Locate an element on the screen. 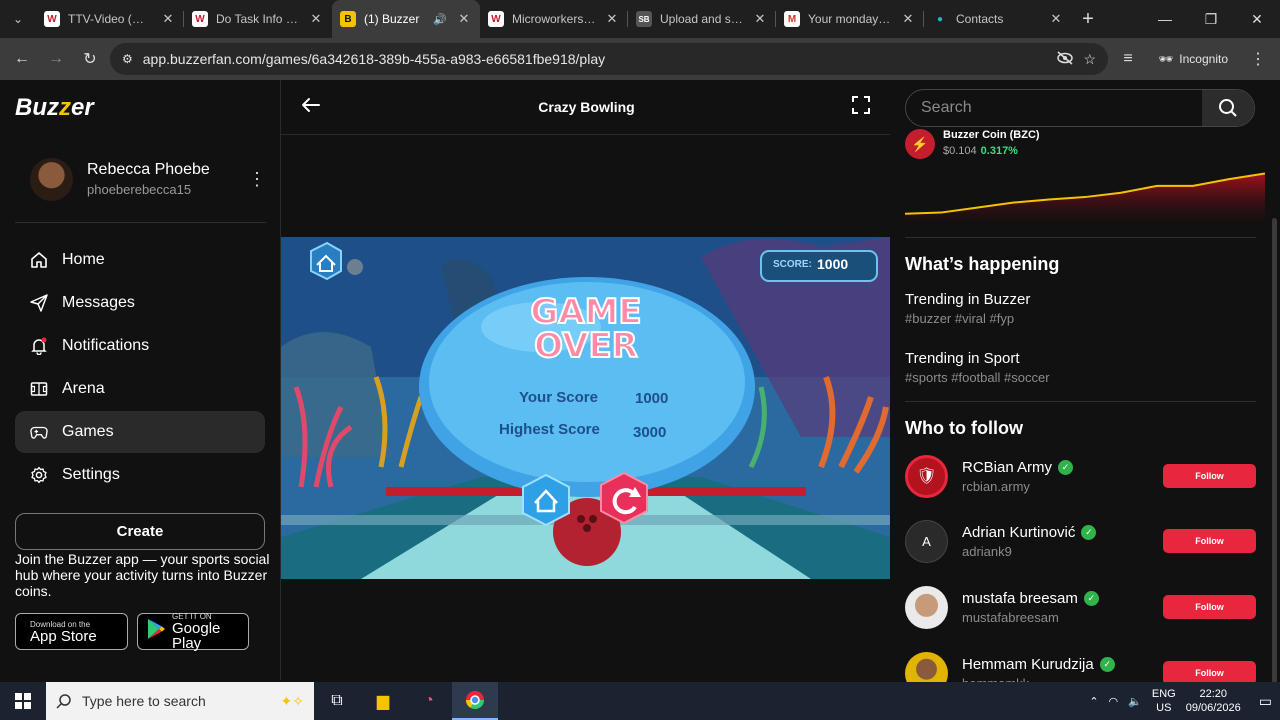  back-arrow-icon: ← is located at coordinates (22, 59).